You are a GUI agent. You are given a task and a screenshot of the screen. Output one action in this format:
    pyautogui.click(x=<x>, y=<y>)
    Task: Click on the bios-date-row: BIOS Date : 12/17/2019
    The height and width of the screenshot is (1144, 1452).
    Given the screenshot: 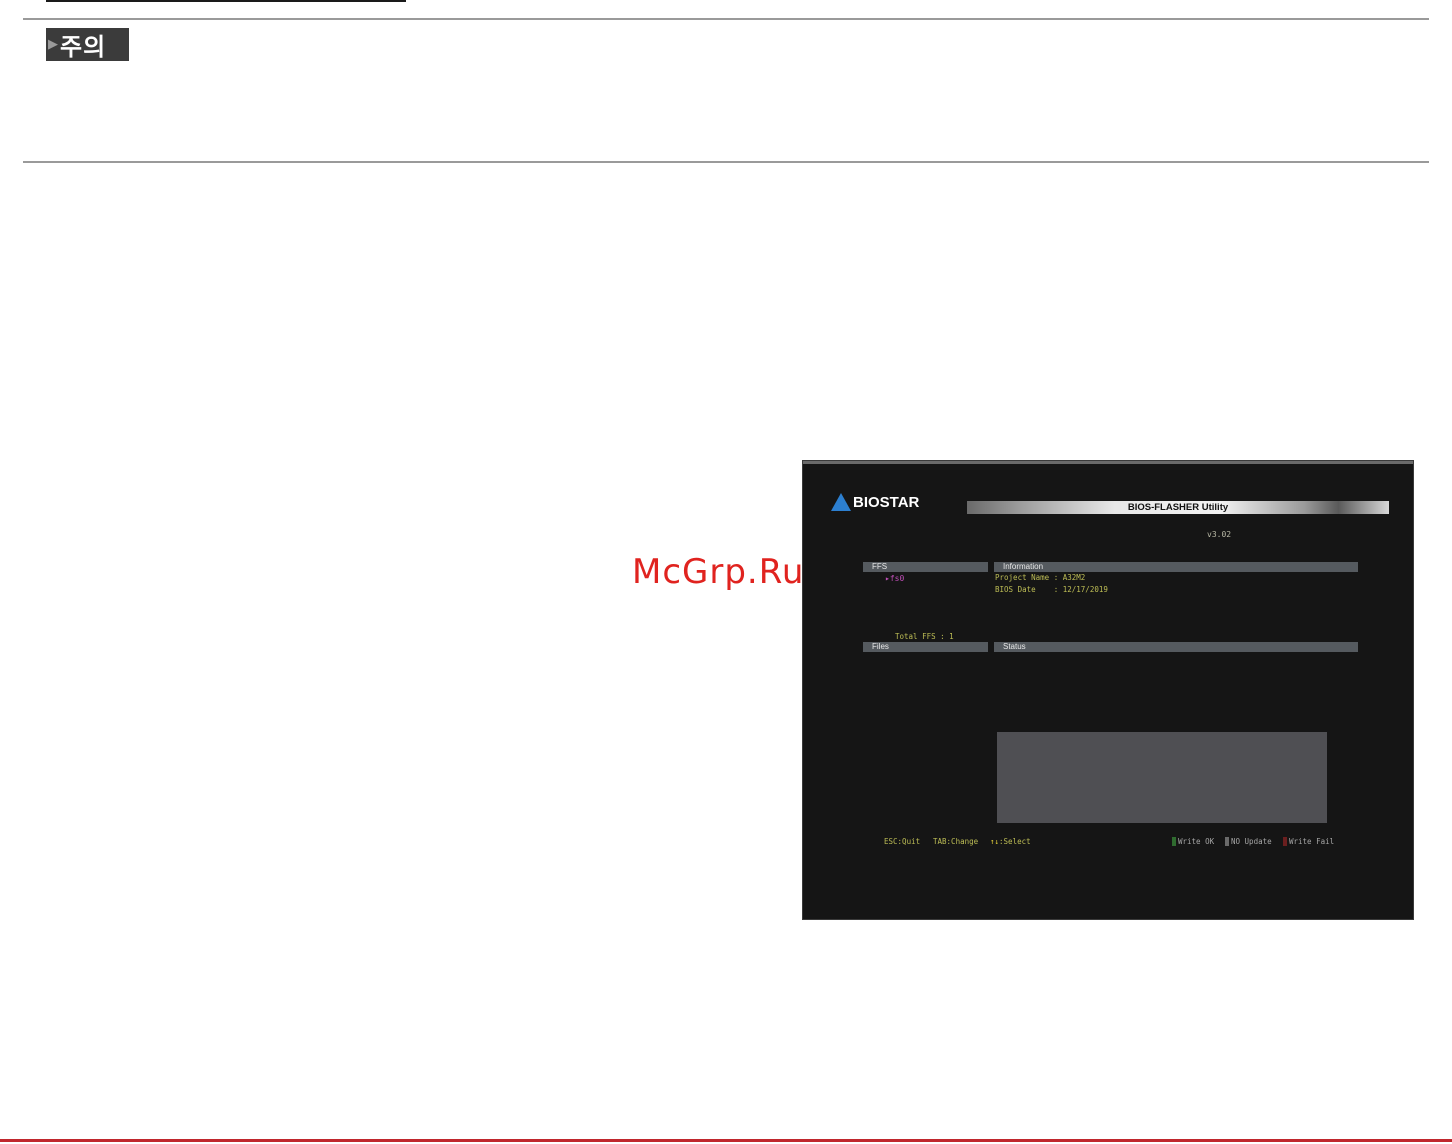 What is the action you would take?
    pyautogui.click(x=1051, y=589)
    